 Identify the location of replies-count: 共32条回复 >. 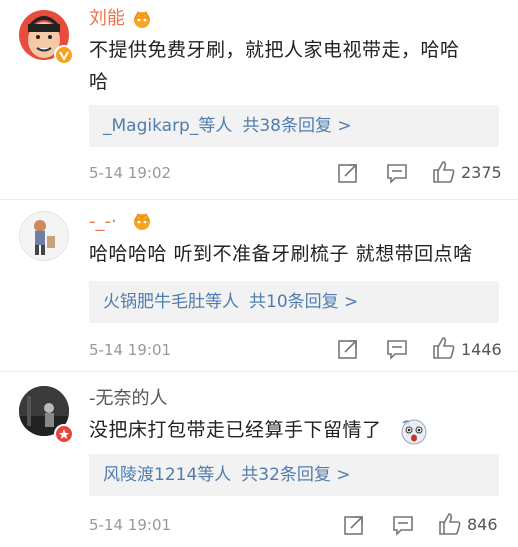
(295, 475).